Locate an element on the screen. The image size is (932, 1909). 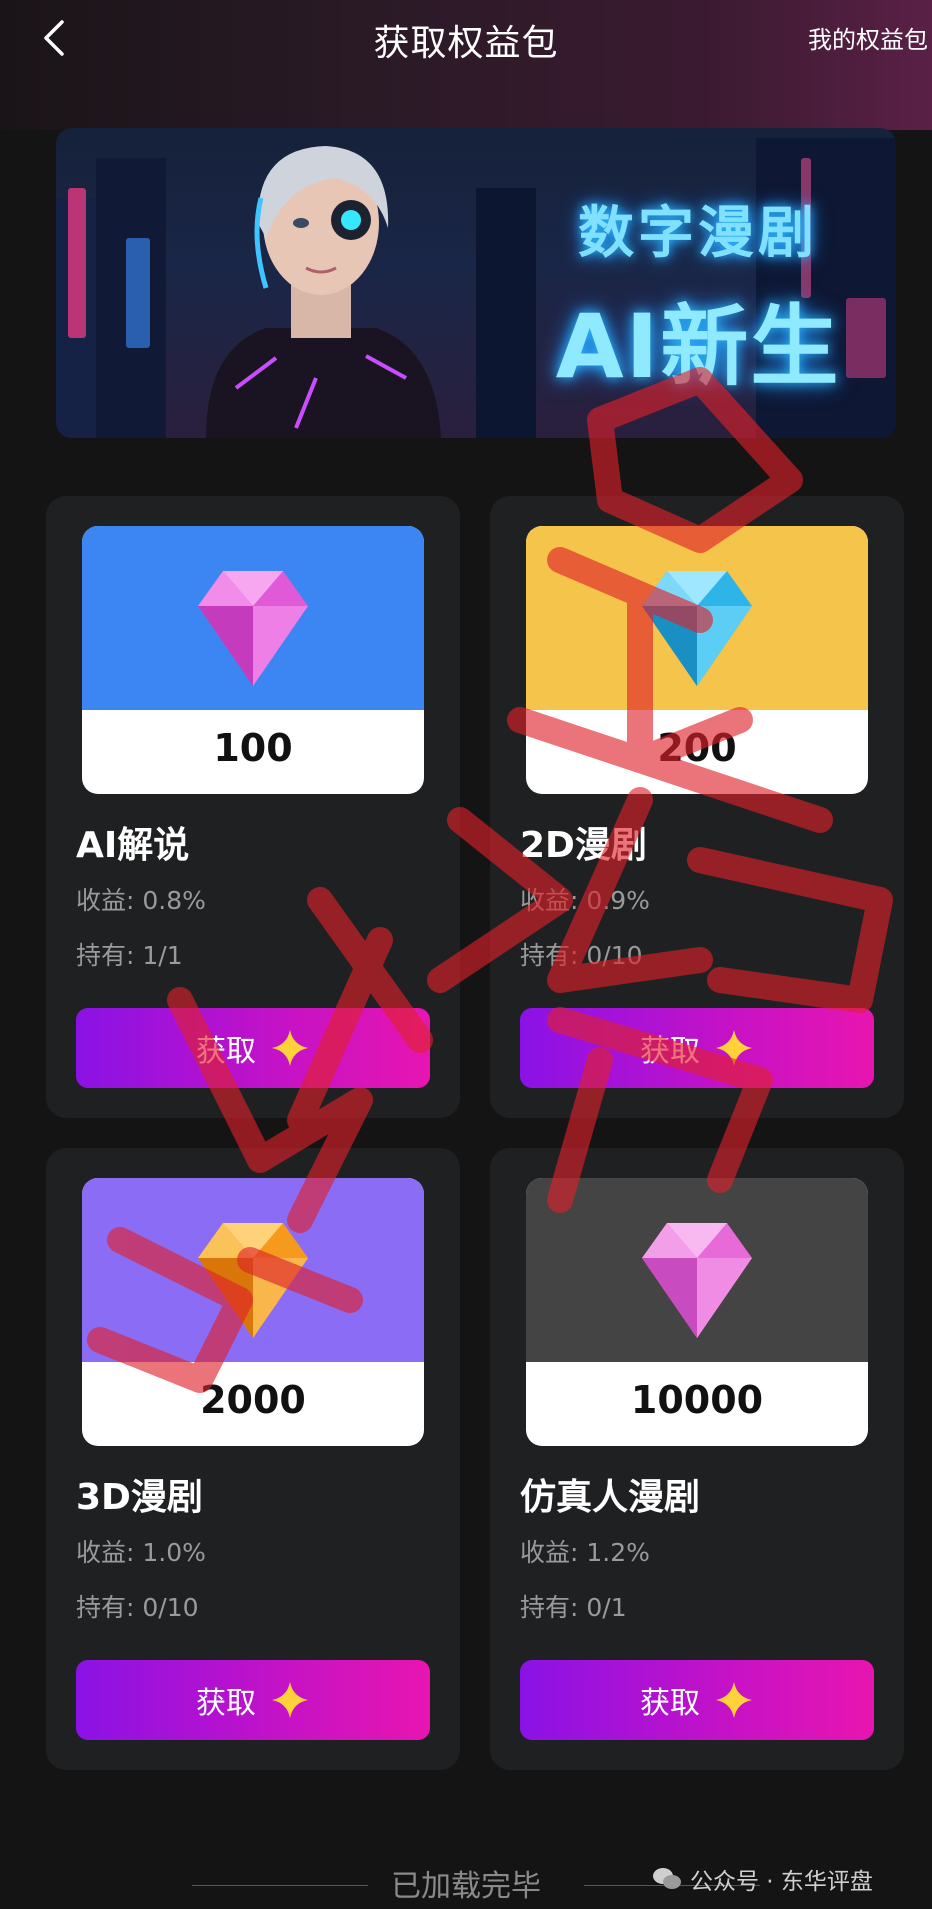
package-card-ai-commentary: 100 AI解说 收益: 0.8% 持有: 1/1 获取 is located at coordinates (253, 807).